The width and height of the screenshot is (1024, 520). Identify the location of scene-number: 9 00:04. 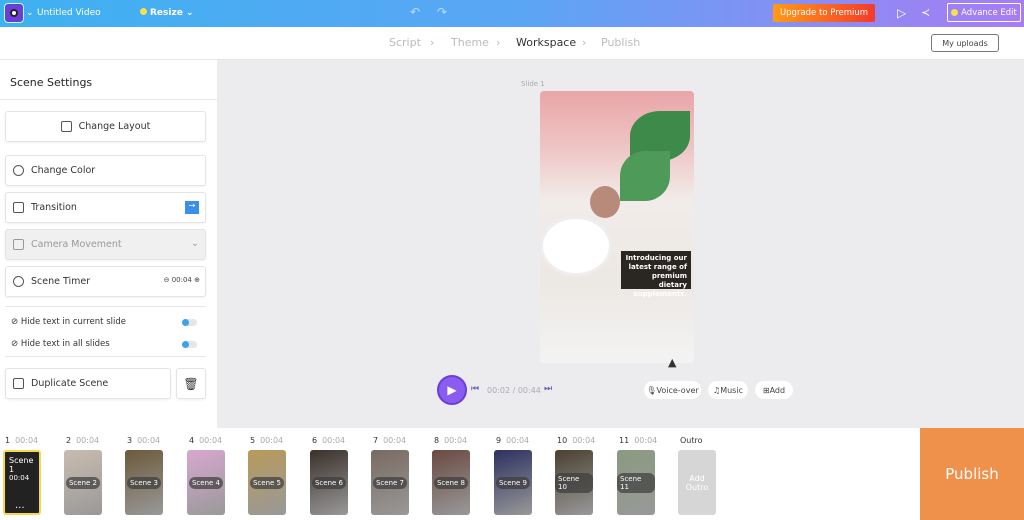
(512, 440).